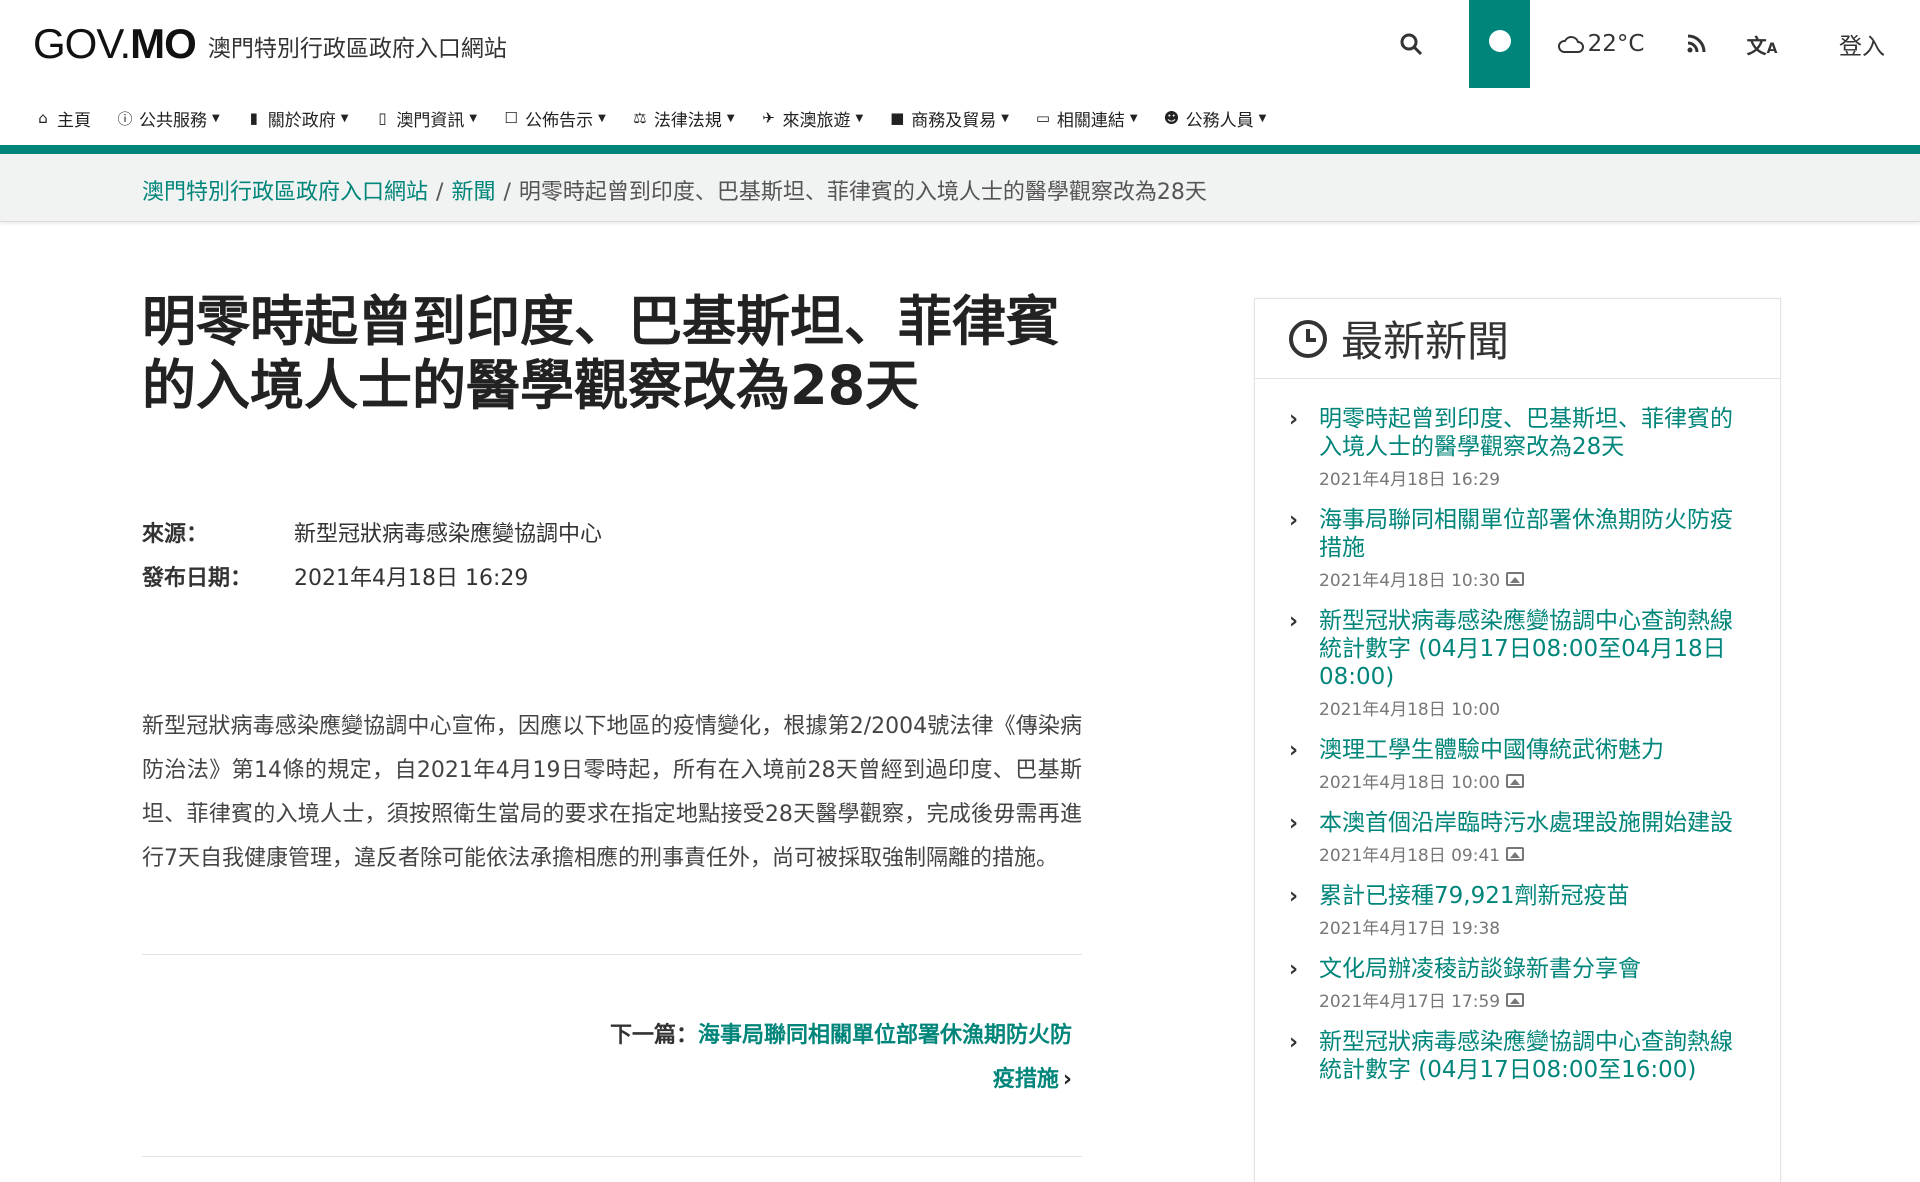 The height and width of the screenshot is (1182, 1920). I want to click on book-icon: ▮, so click(253, 118).